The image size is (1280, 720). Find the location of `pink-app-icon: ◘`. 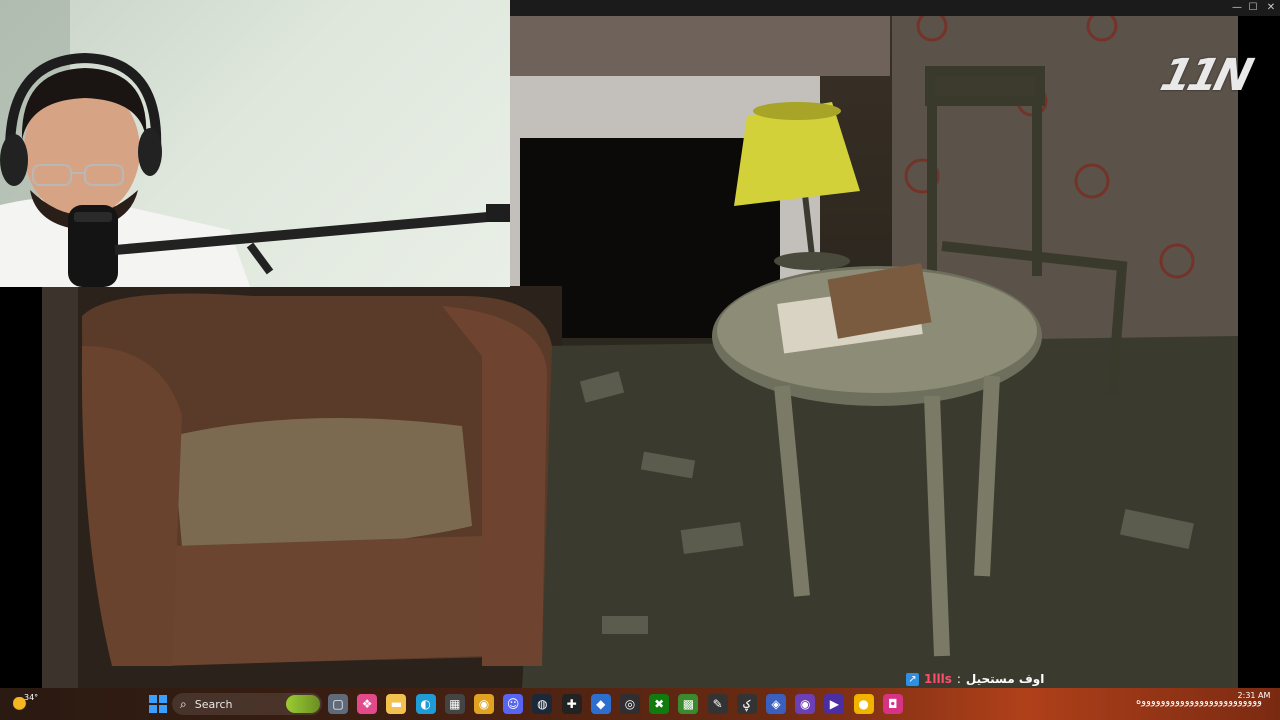

pink-app-icon: ◘ is located at coordinates (892, 704).